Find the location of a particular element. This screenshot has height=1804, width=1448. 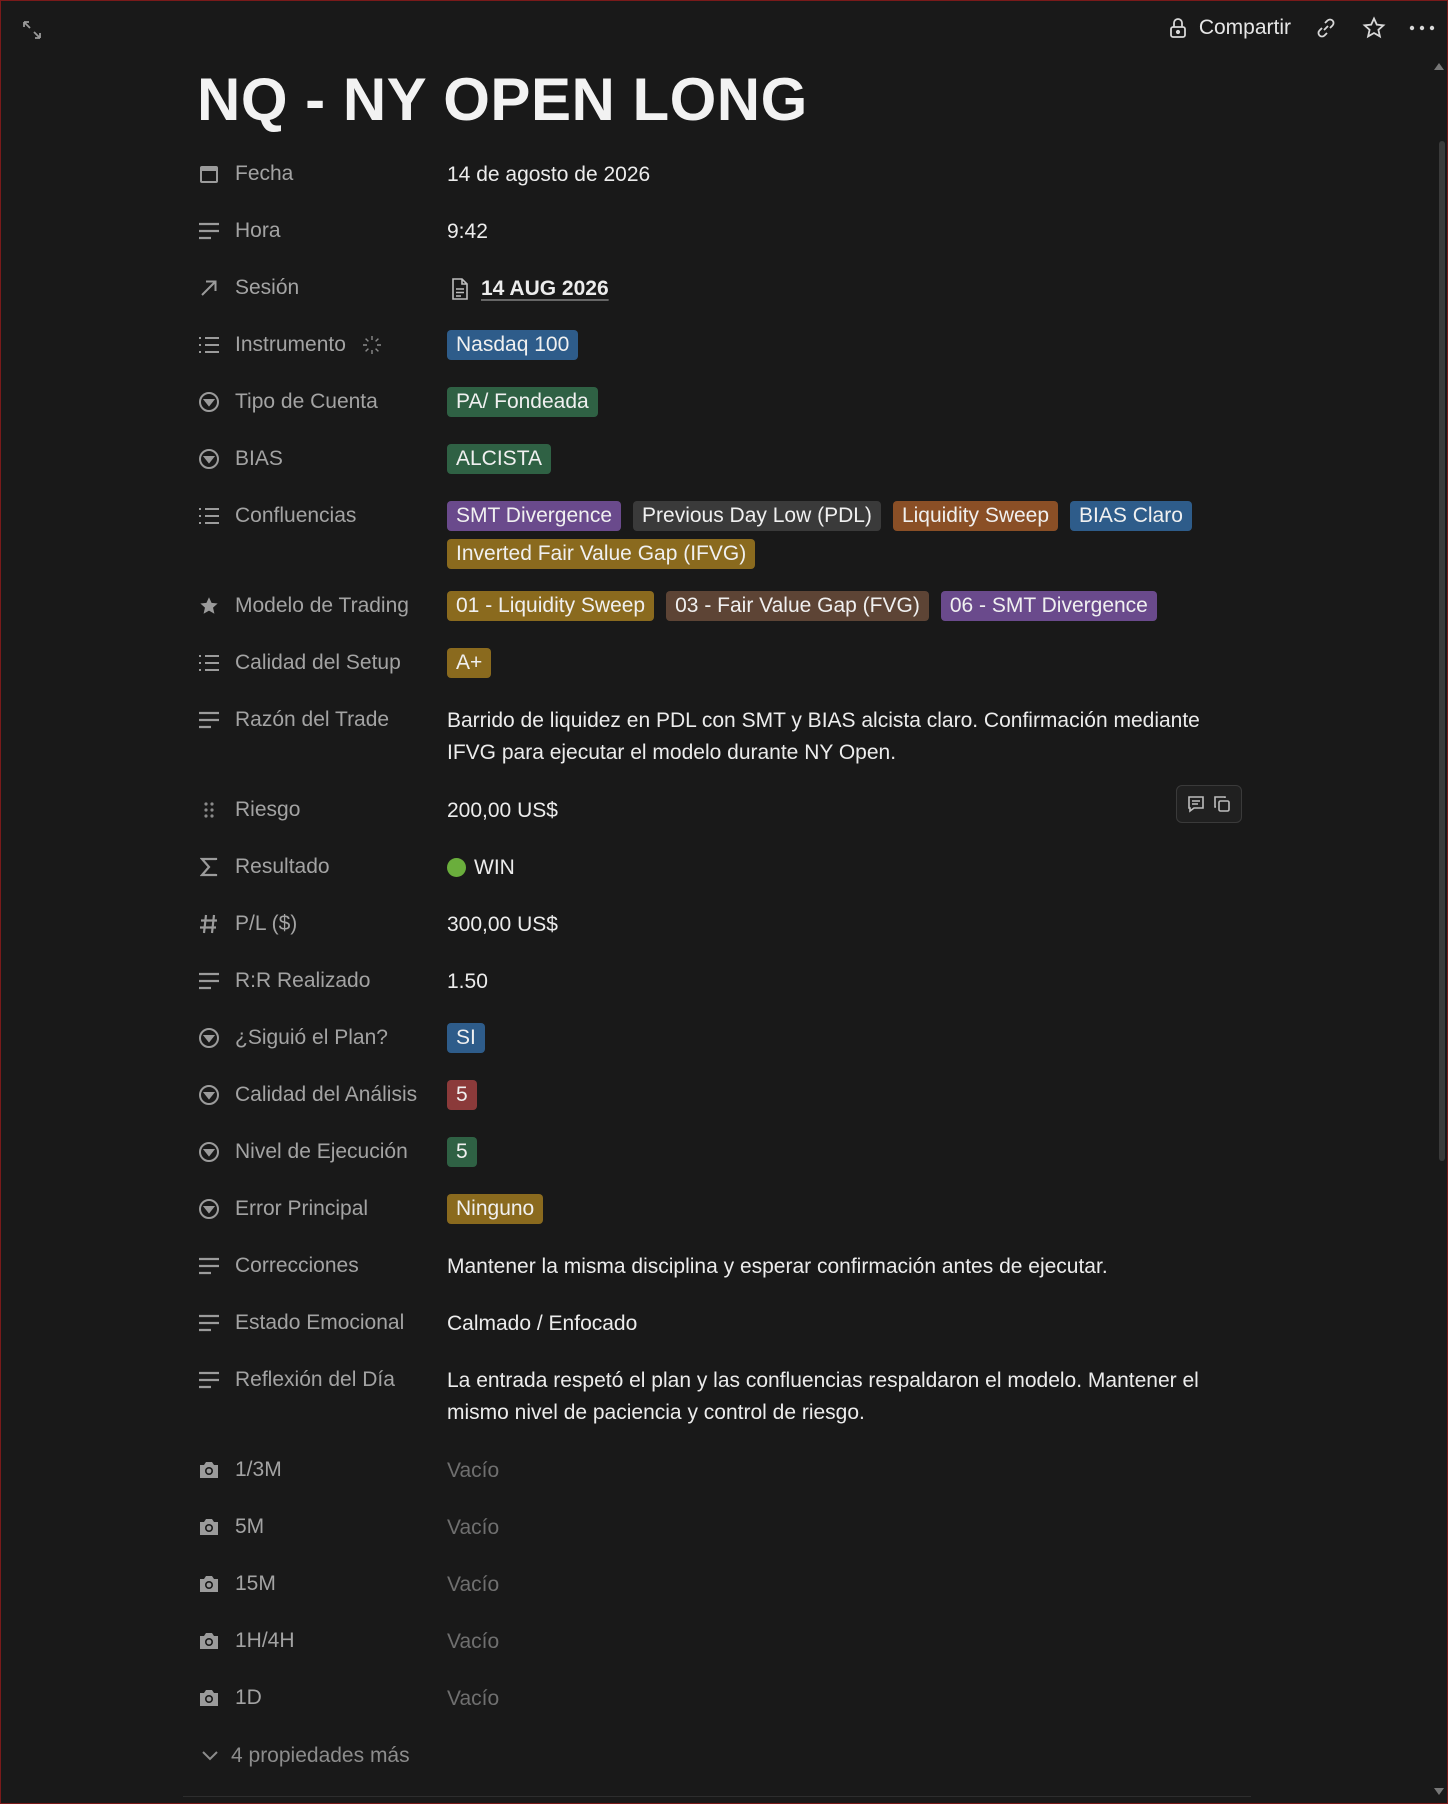

star-icon is located at coordinates (1374, 28).